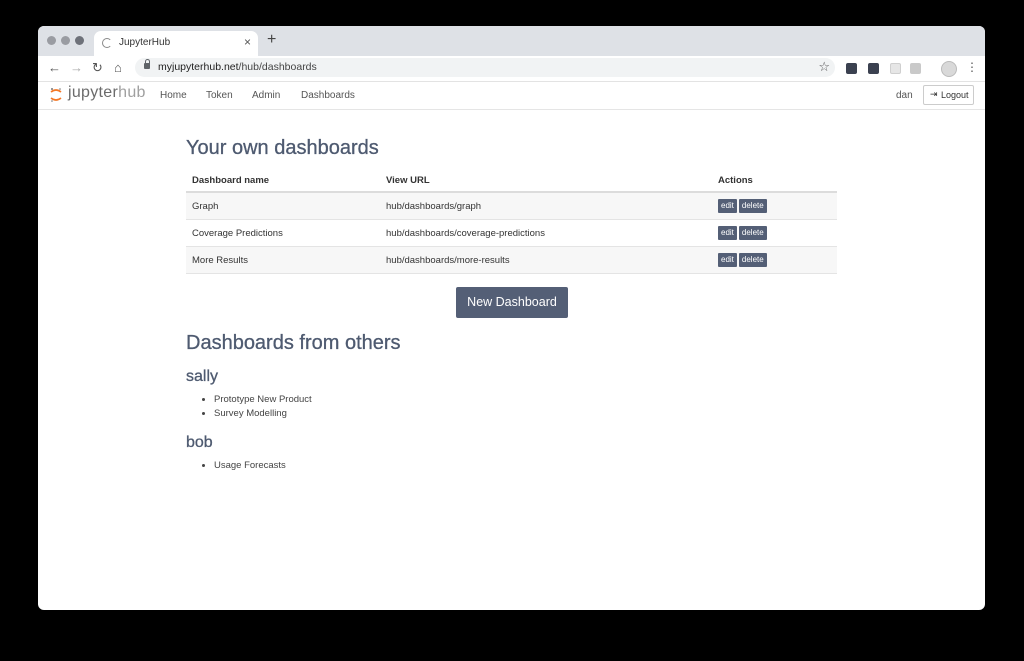 This screenshot has width=1024, height=661. I want to click on bob-dashboards-list: Usage Forecasts, so click(236, 466).